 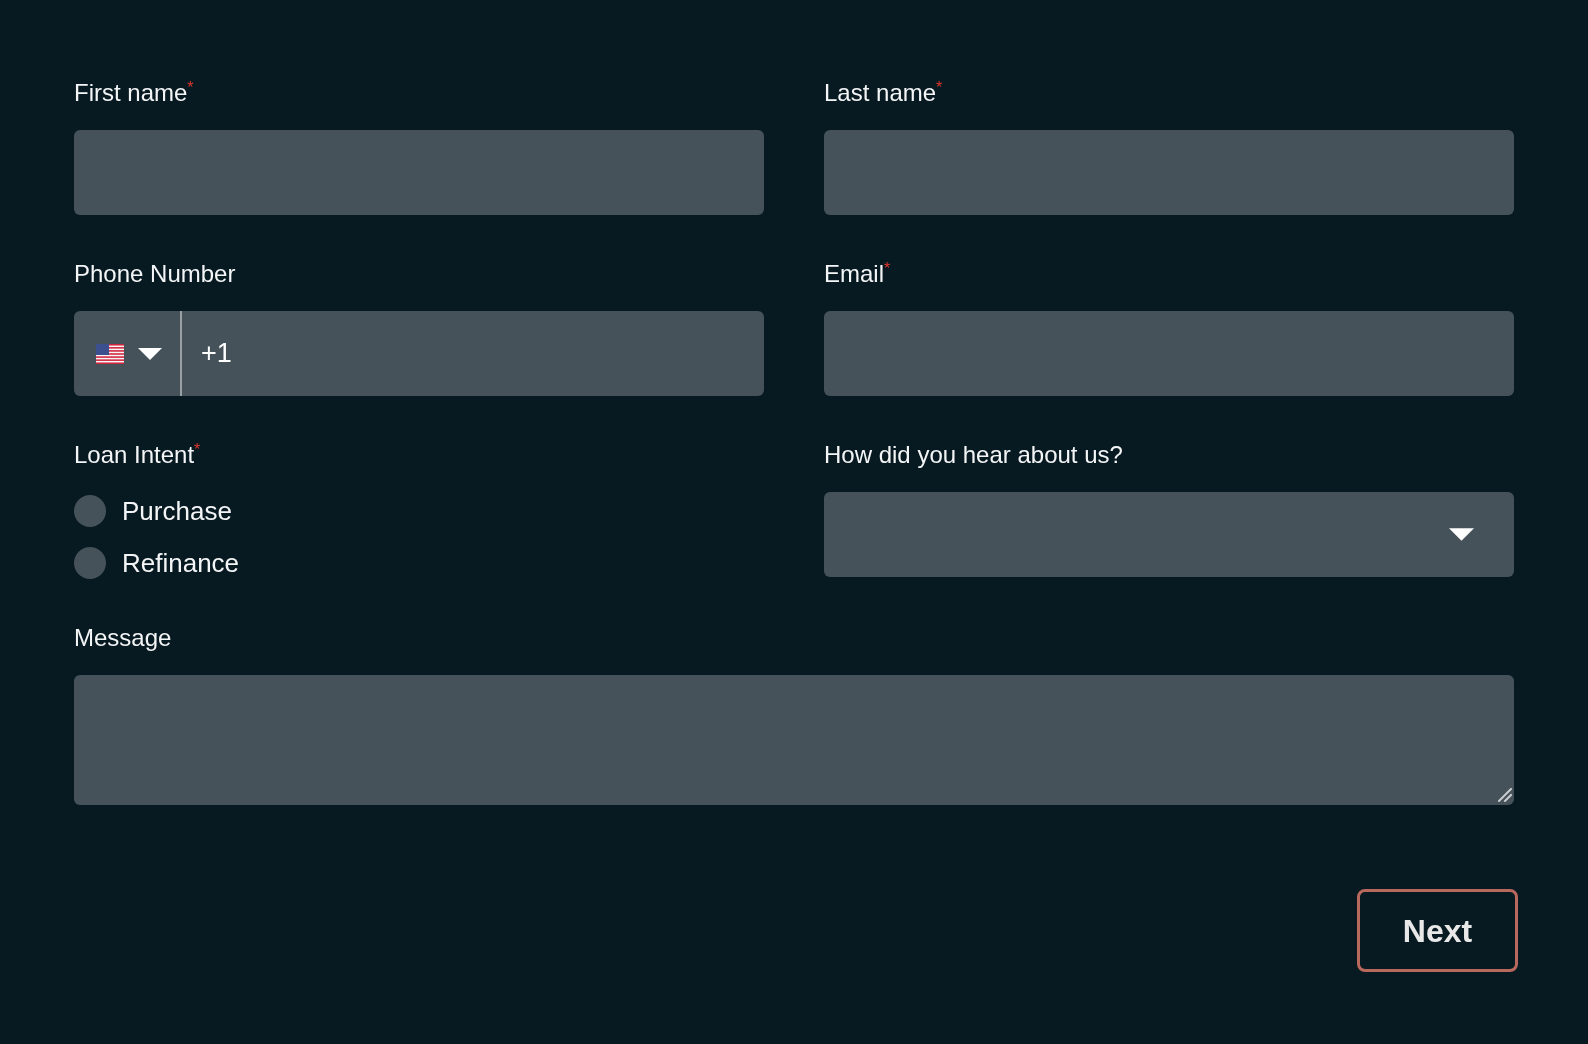 I want to click on dropdown, so click(x=1169, y=534).